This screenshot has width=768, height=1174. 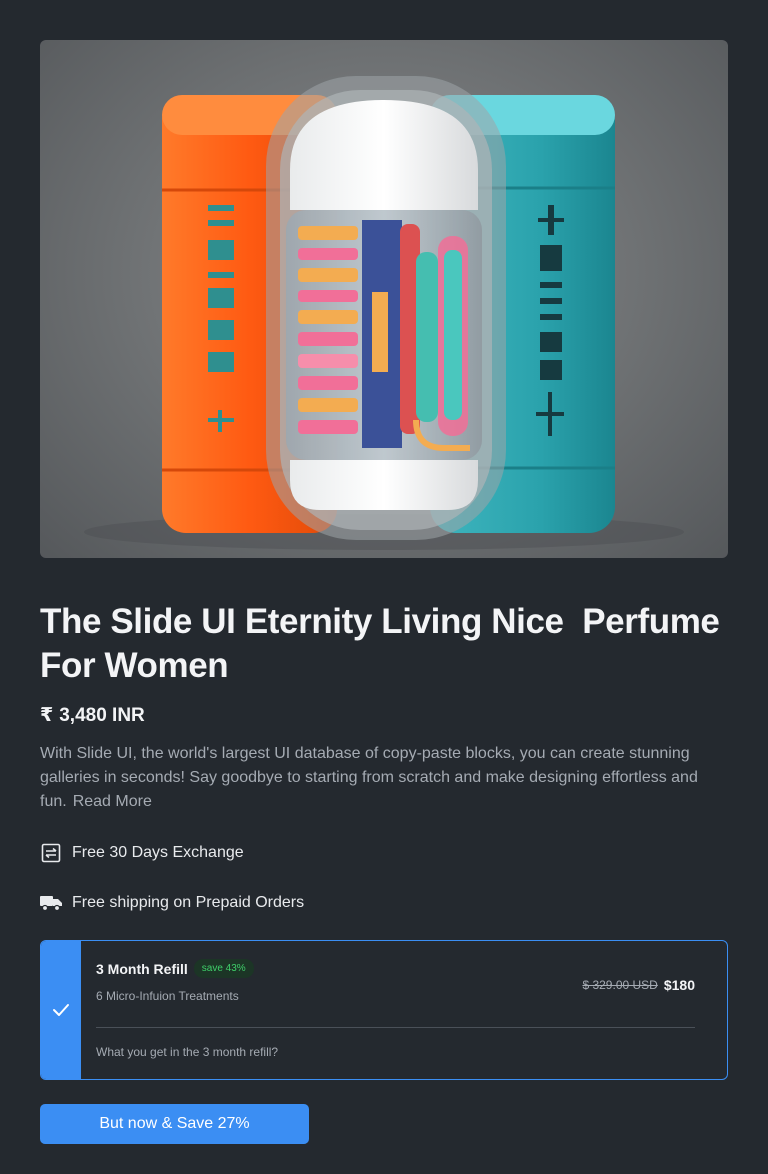 I want to click on rupee-icon: ₹, so click(x=47, y=715).